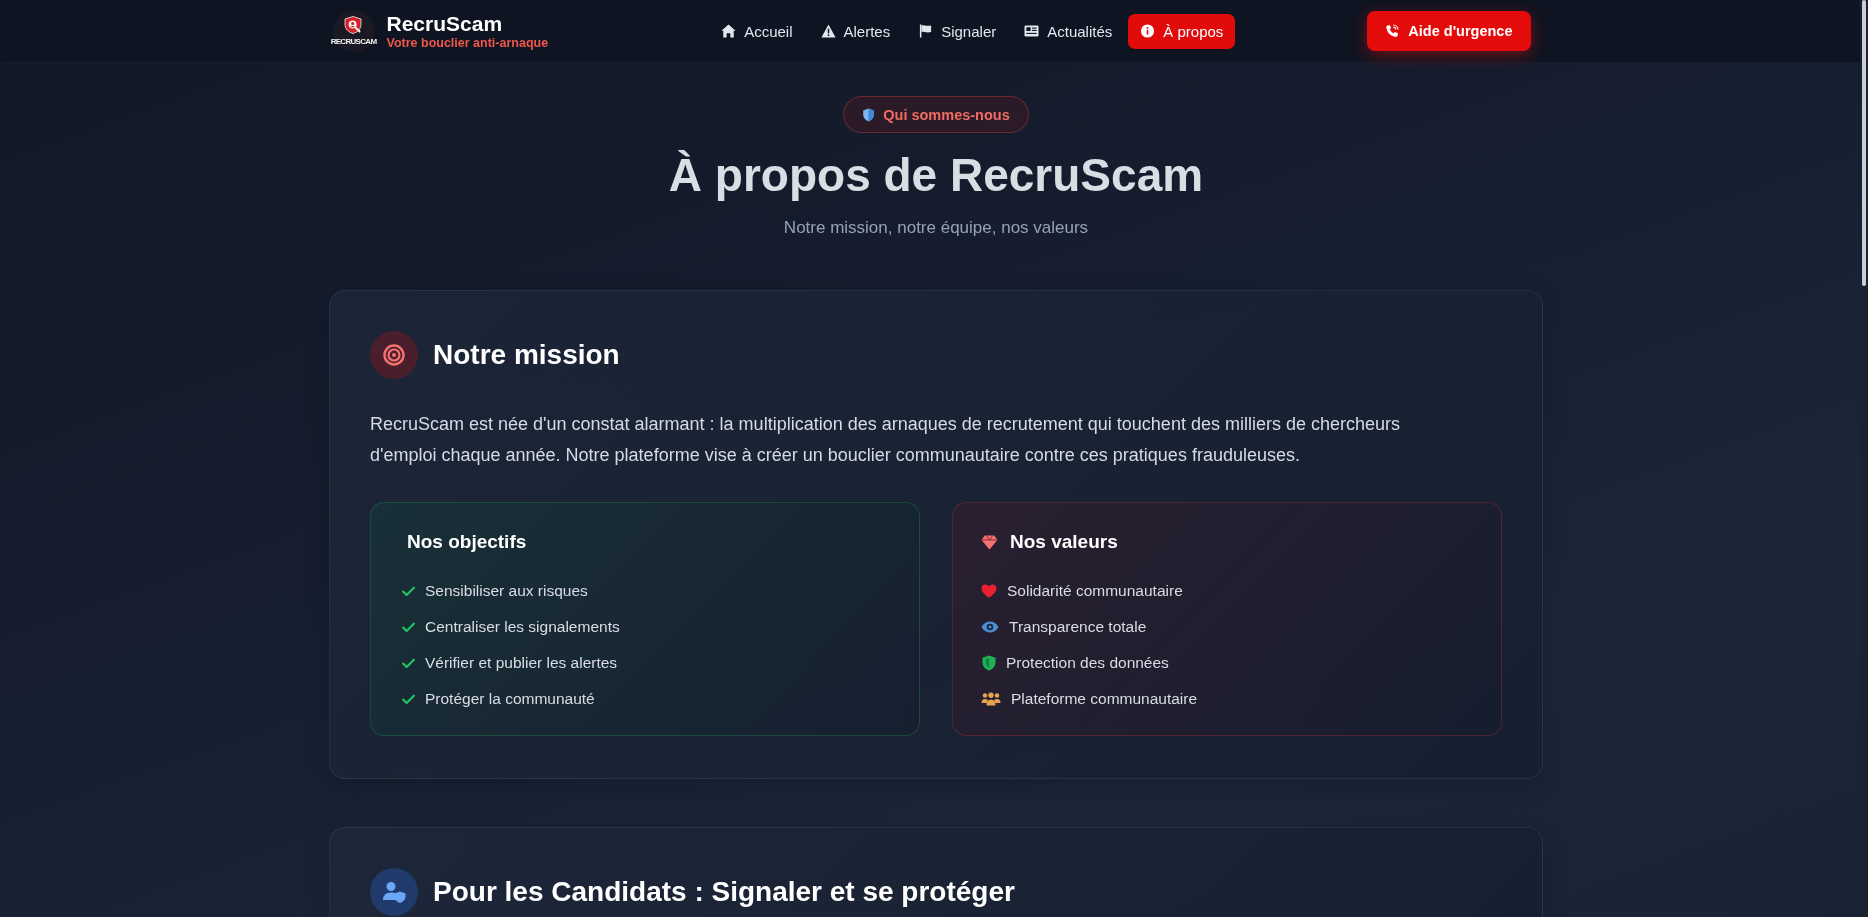  What do you see at coordinates (828, 31) in the screenshot?
I see `warning-icon` at bounding box center [828, 31].